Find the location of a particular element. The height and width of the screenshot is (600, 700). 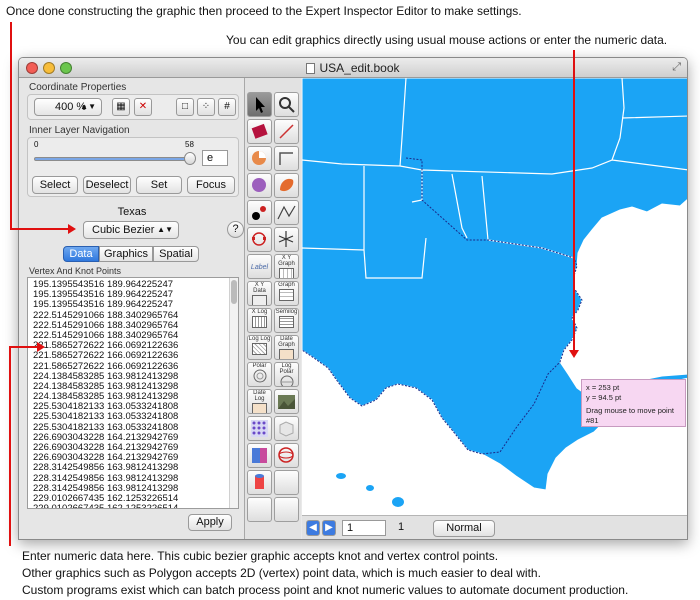

hash-grid-icon: # is located at coordinates (227, 107).